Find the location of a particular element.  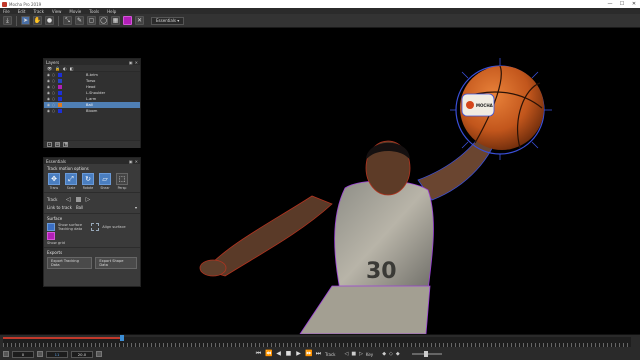

show-surface-icon is located at coordinates (51, 227).